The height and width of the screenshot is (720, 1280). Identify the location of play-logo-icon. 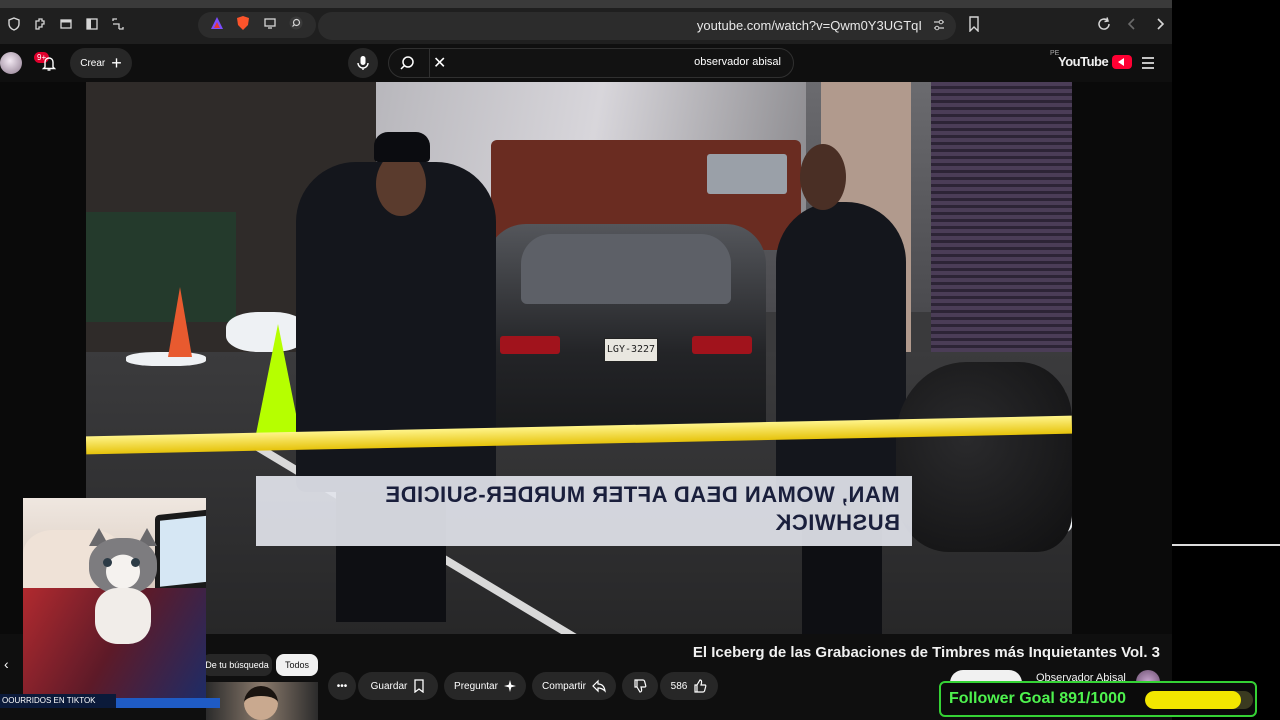
(1122, 61).